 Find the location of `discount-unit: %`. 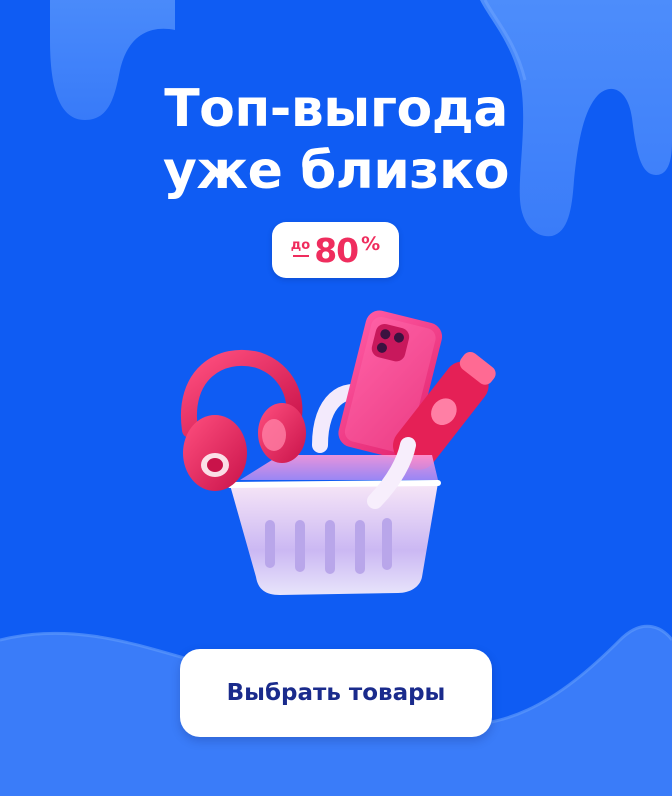

discount-unit: % is located at coordinates (371, 244).